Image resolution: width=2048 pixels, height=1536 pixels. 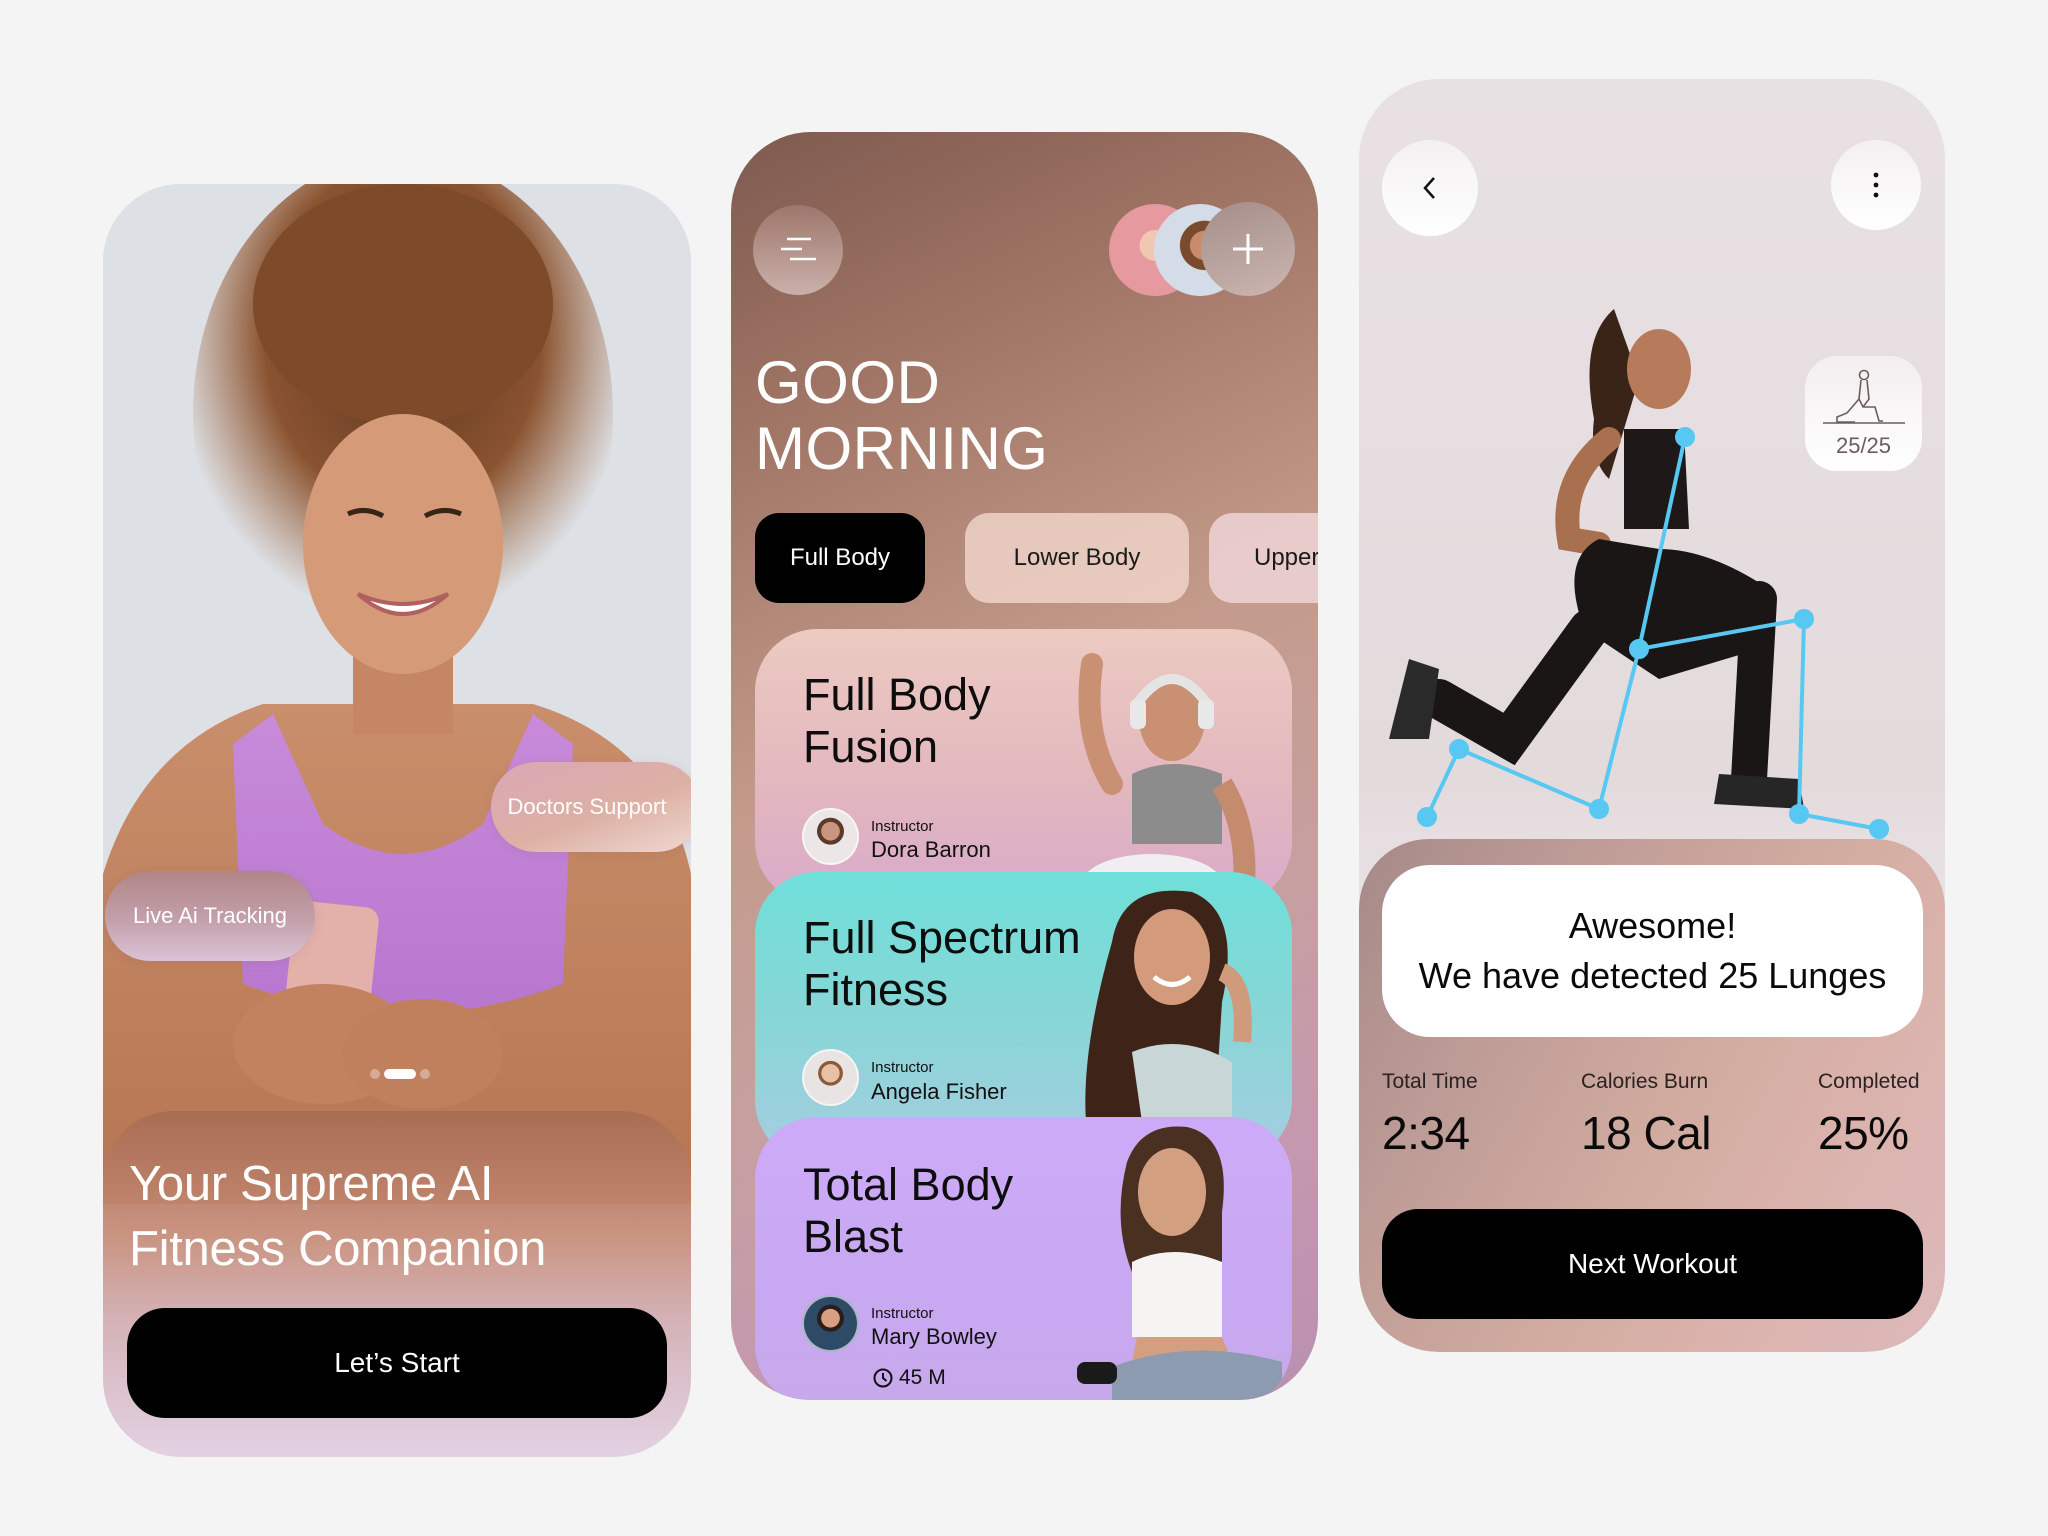 I want to click on page-indicator, so click(x=400, y=1074).